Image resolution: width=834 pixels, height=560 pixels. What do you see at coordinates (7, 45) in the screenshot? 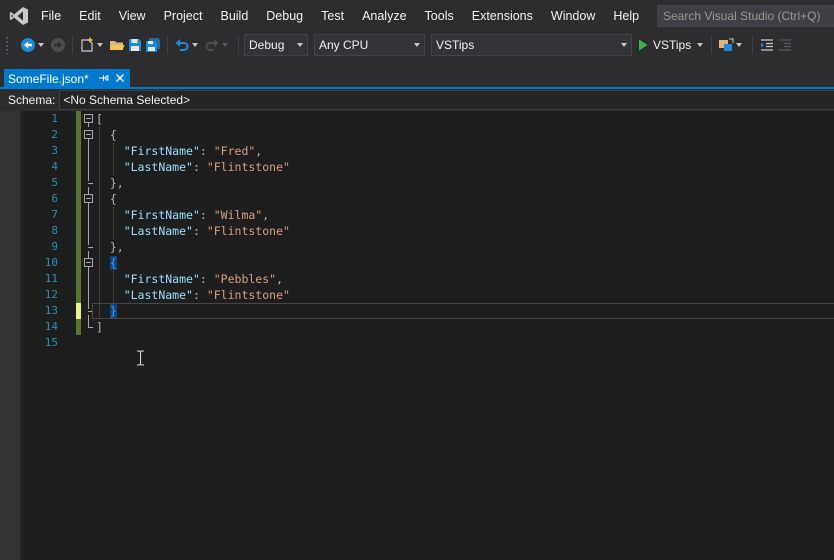
I see `toolbar-grip` at bounding box center [7, 45].